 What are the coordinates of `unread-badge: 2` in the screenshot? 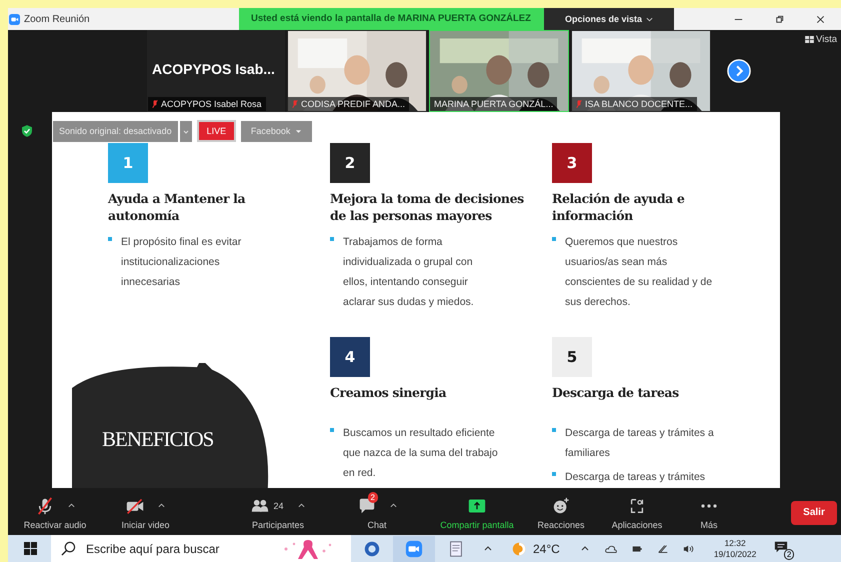 It's located at (373, 497).